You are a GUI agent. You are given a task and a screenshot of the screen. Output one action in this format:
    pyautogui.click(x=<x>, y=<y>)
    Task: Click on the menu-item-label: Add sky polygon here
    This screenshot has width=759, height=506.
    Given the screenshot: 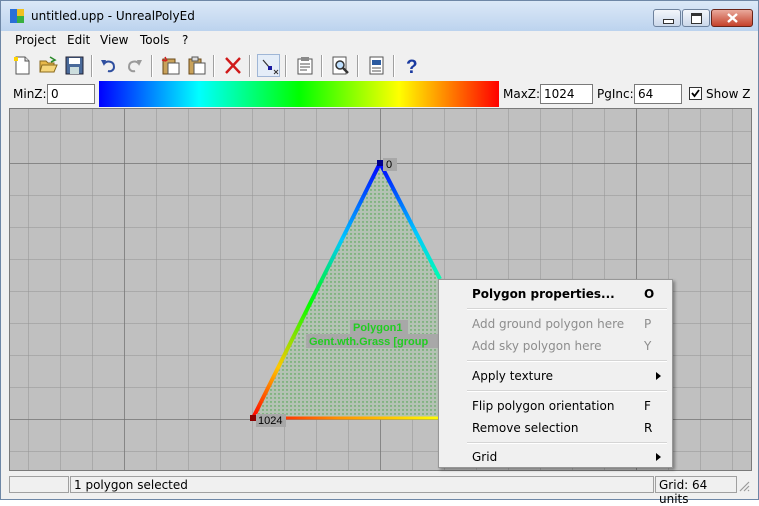 What is the action you would take?
    pyautogui.click(x=537, y=346)
    